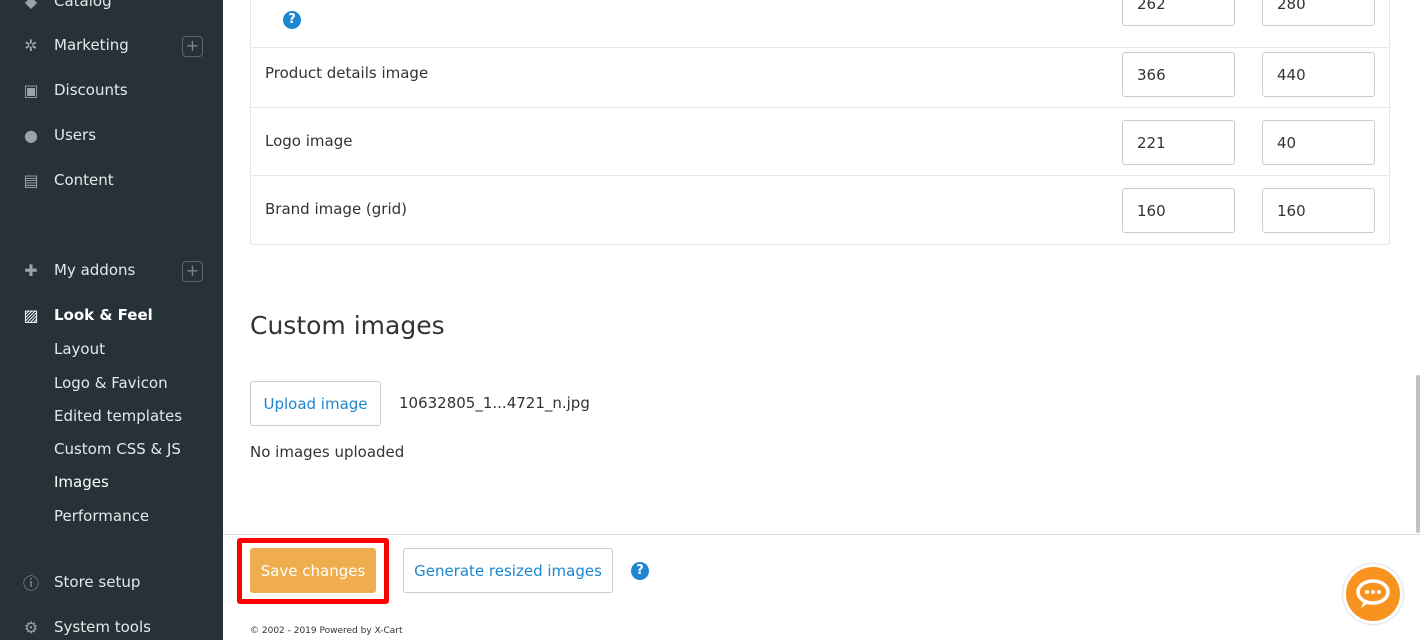  I want to click on sidebar-item-label: Store setup, so click(97, 582).